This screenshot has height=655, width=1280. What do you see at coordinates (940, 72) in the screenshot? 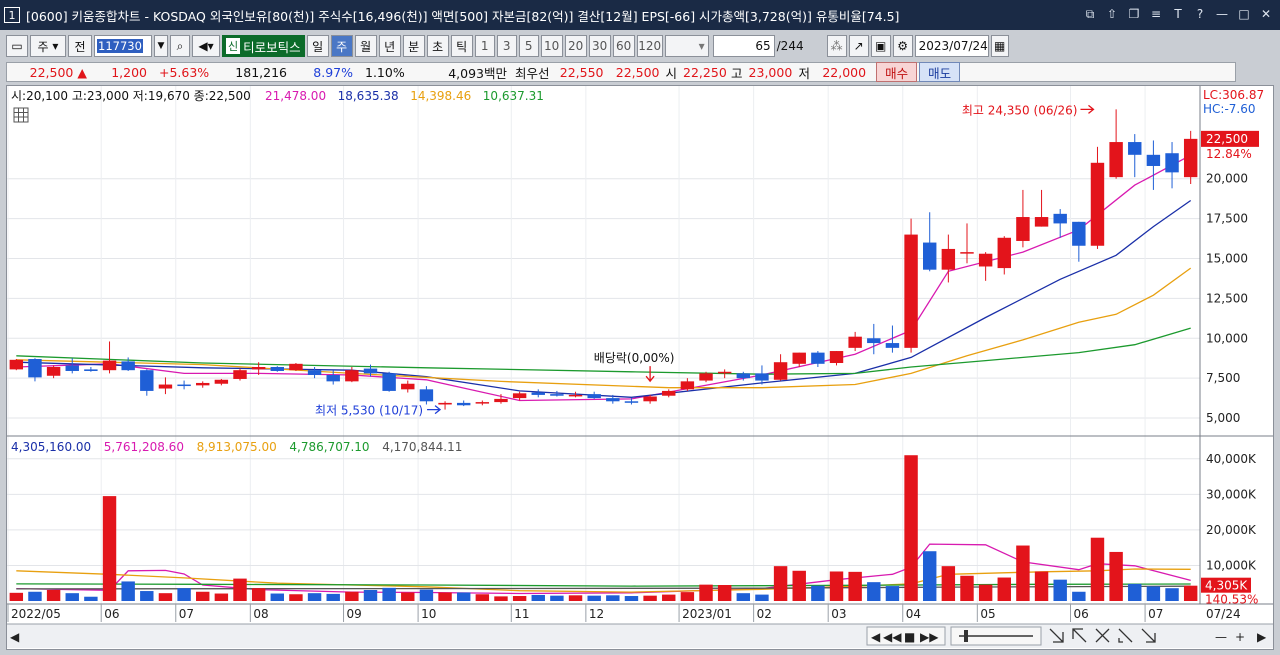
I see `sell-button: 매도` at bounding box center [940, 72].